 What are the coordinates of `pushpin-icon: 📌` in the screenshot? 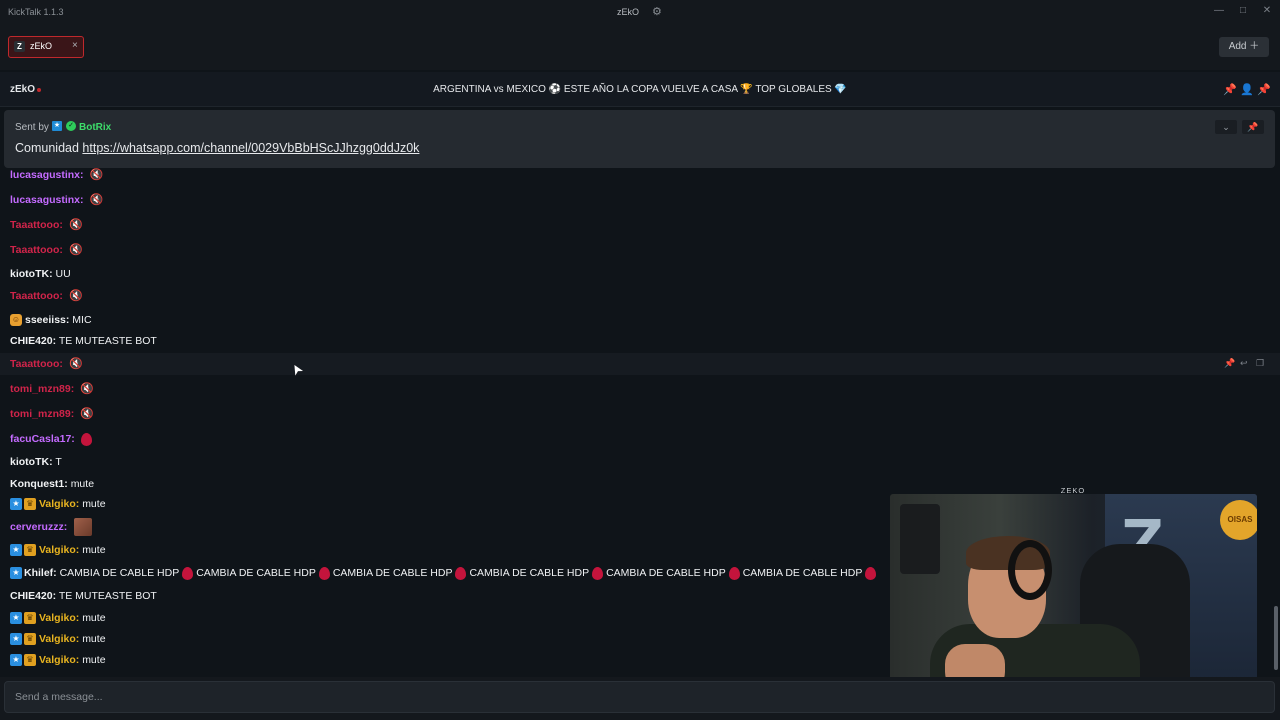 It's located at (1264, 89).